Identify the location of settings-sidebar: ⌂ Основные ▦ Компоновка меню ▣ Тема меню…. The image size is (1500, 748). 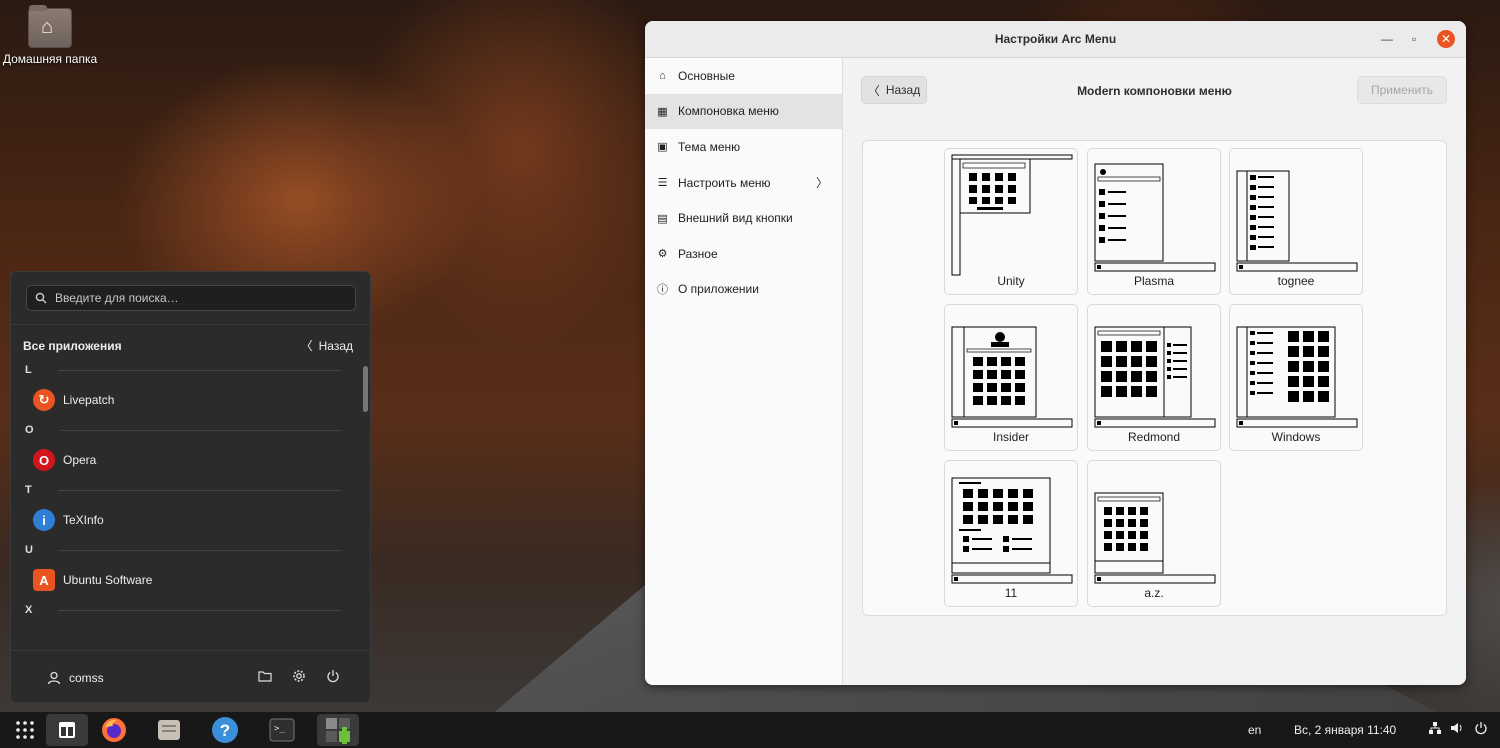
(744, 371).